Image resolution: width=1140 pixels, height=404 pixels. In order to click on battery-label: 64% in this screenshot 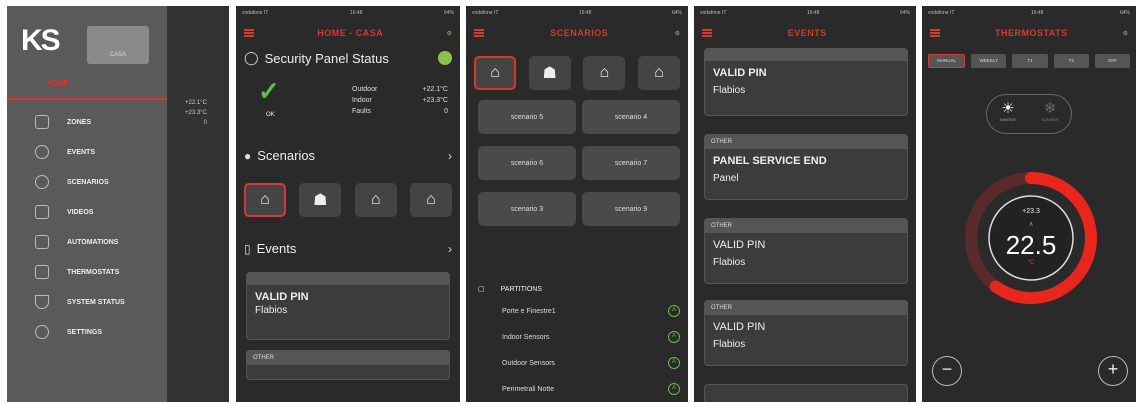, I will do `click(1124, 13)`.